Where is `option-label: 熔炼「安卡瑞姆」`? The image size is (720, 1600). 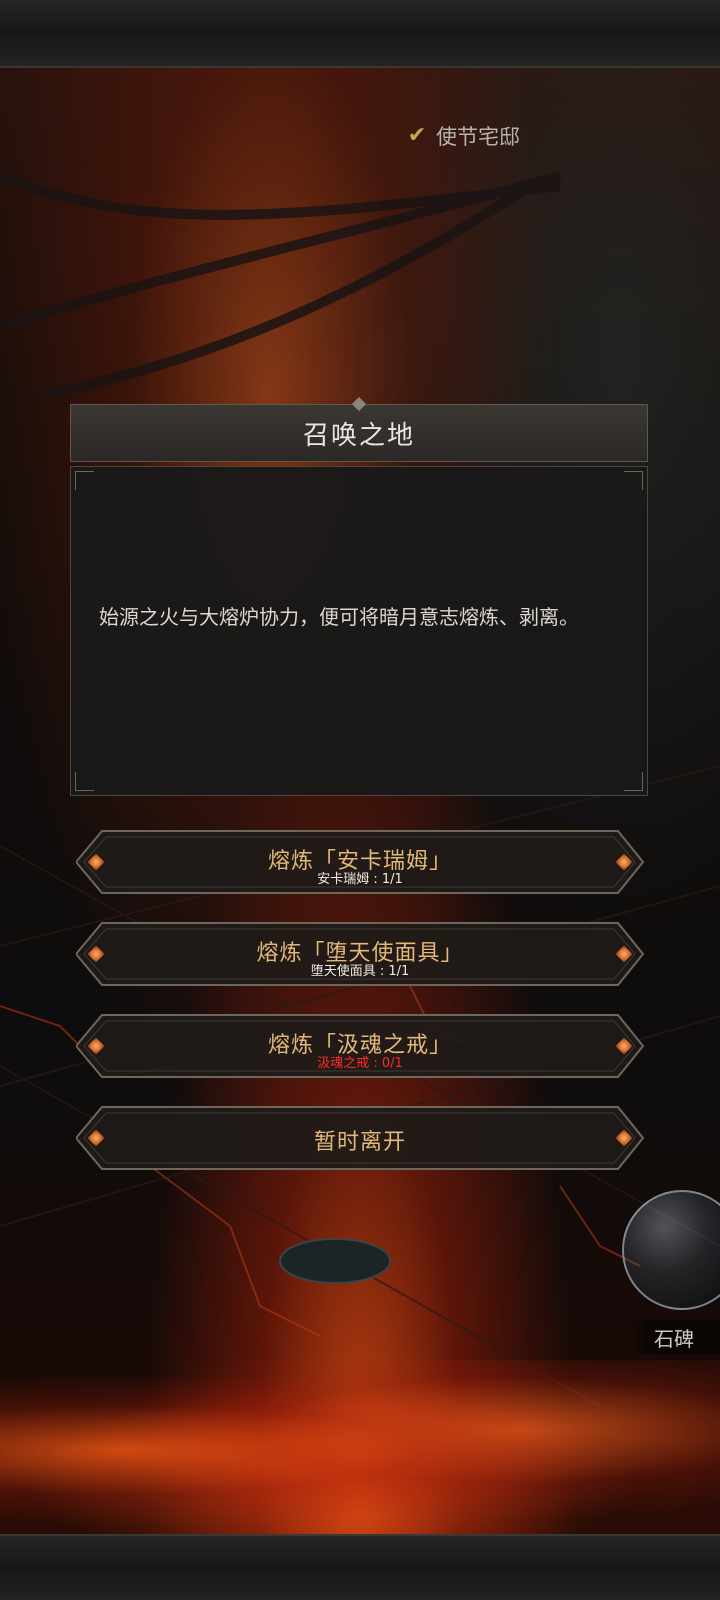 option-label: 熔炼「安卡瑞姆」 is located at coordinates (359, 861).